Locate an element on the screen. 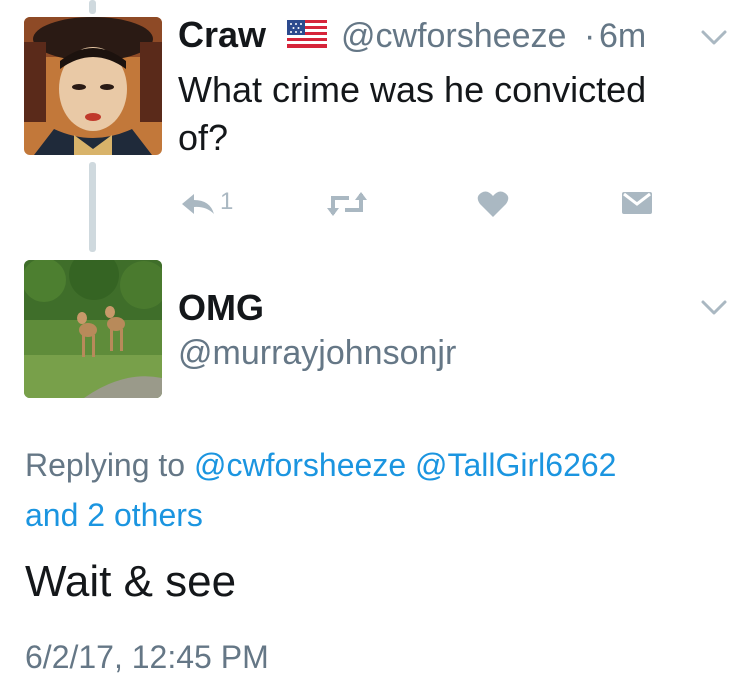 The image size is (748, 695). mention-tallgirl6262: @TallGirl6262 is located at coordinates (515, 465).